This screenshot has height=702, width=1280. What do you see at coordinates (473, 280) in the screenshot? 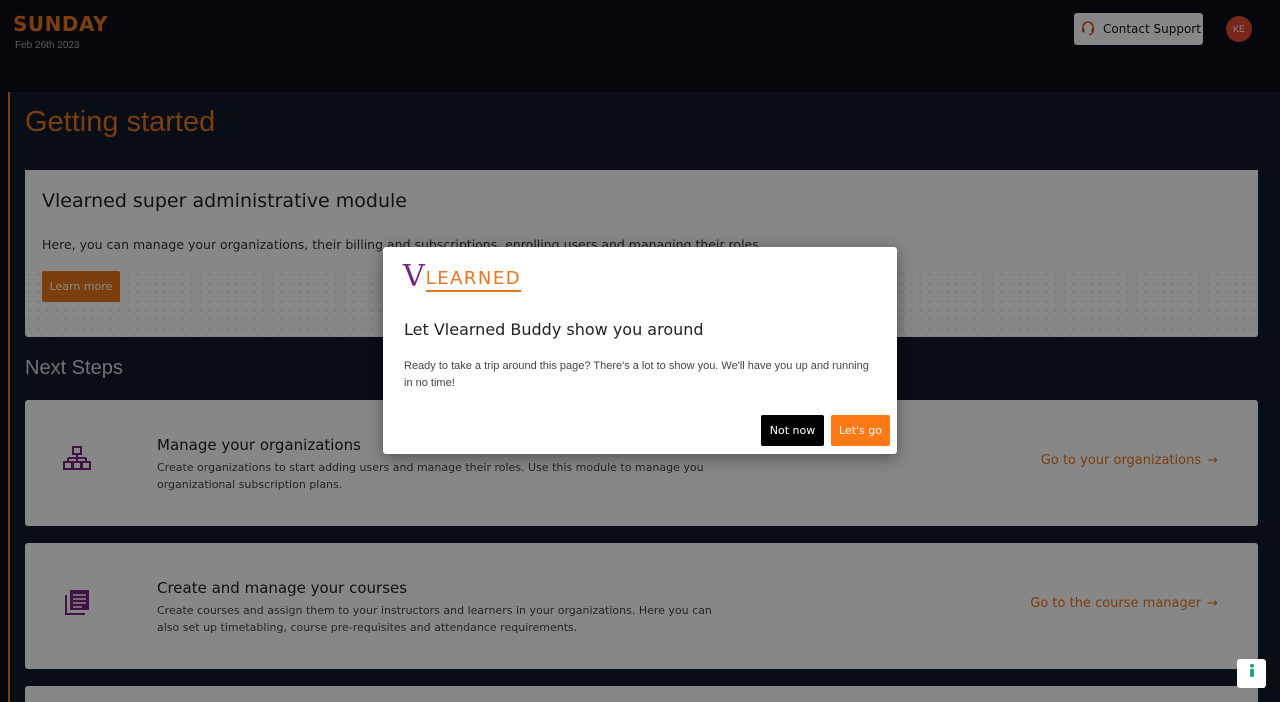
I see `logo-text: LEARNED` at bounding box center [473, 280].